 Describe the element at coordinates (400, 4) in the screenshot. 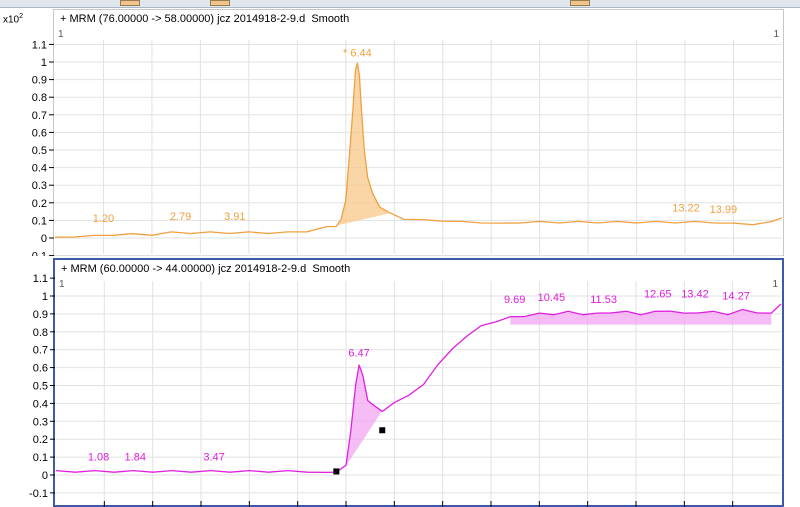

I see `top-toolbar-strip` at that location.